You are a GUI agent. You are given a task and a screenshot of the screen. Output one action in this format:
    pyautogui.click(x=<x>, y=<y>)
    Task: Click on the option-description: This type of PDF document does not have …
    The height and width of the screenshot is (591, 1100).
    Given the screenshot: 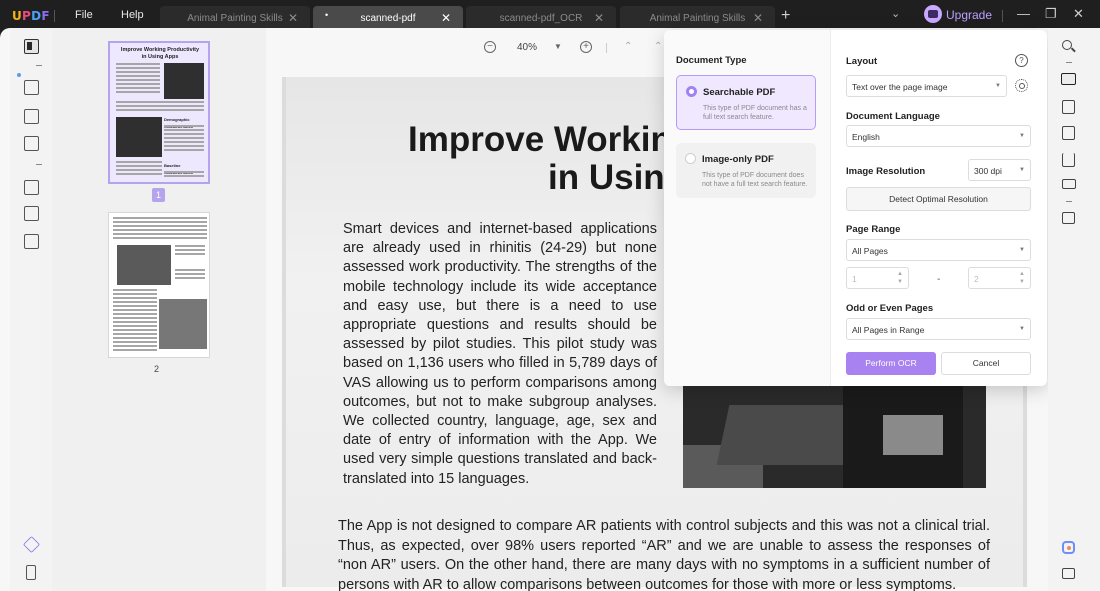 What is the action you would take?
    pyautogui.click(x=755, y=180)
    